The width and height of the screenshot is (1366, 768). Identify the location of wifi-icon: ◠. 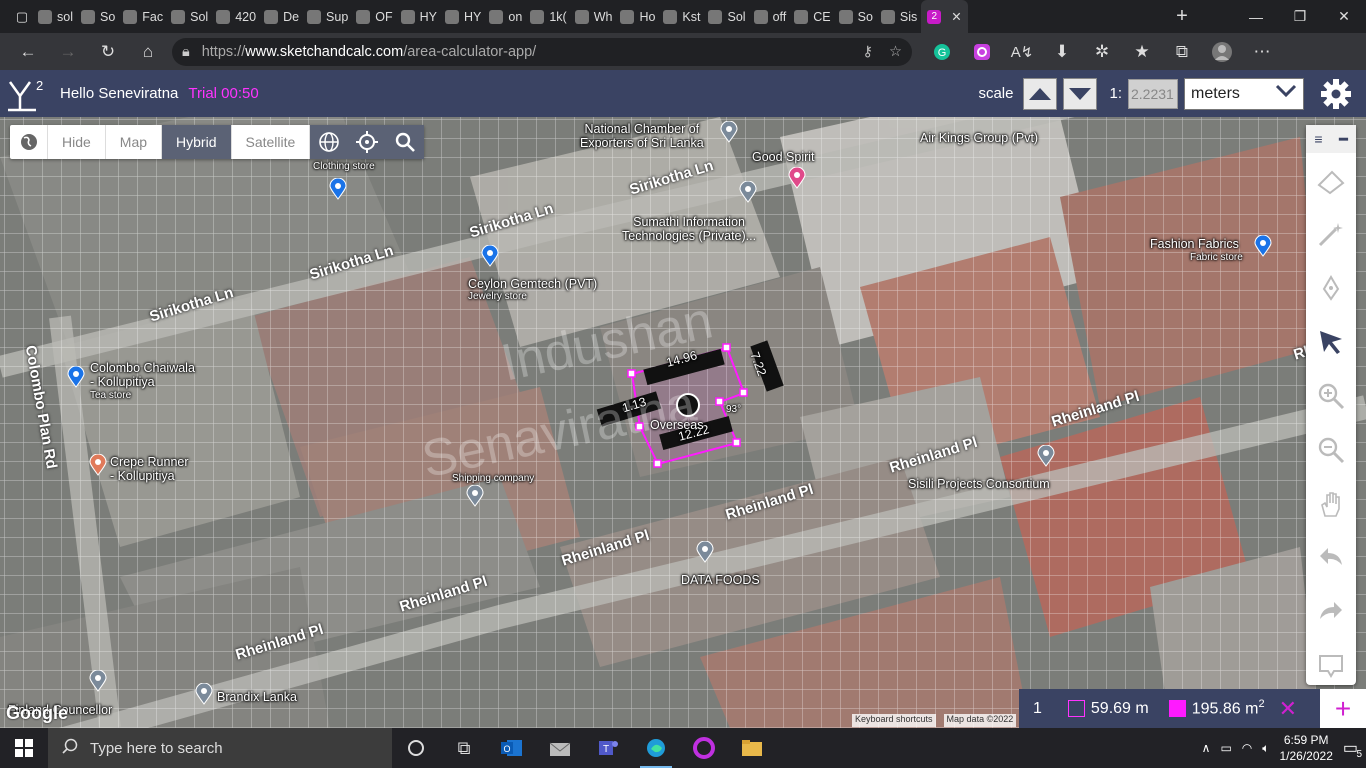
(1247, 748).